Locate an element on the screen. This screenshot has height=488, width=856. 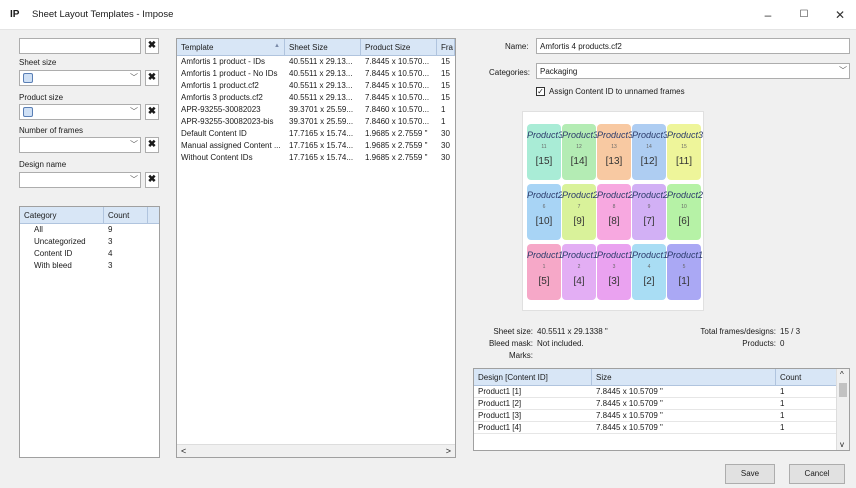
save-button: Save is located at coordinates (750, 474).